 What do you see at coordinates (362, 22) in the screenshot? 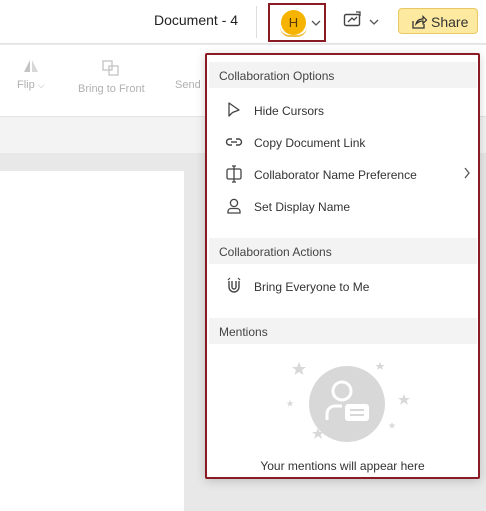
I see `present-button` at bounding box center [362, 22].